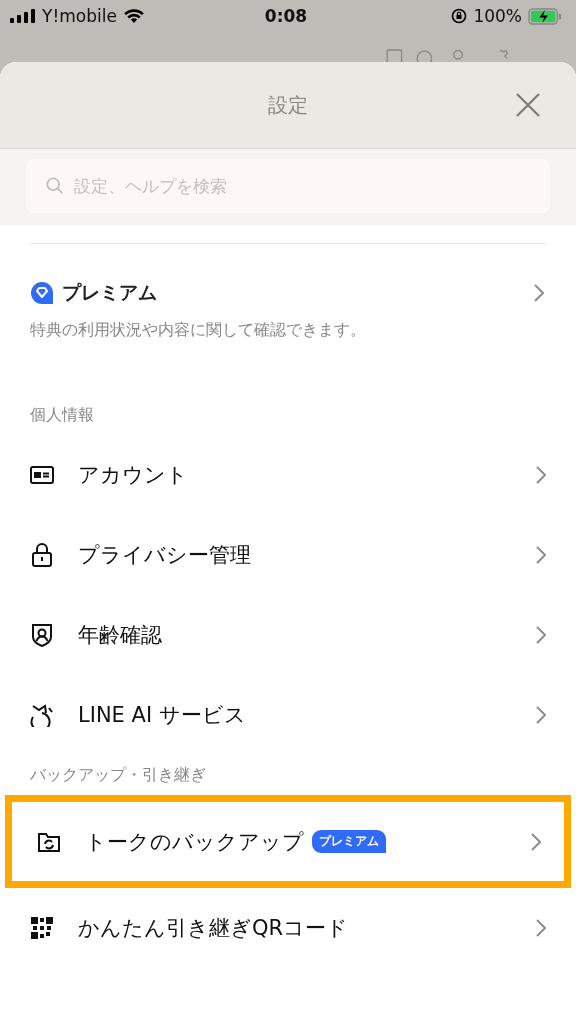  Describe the element at coordinates (23, 16) in the screenshot. I see `signal-icon` at that location.